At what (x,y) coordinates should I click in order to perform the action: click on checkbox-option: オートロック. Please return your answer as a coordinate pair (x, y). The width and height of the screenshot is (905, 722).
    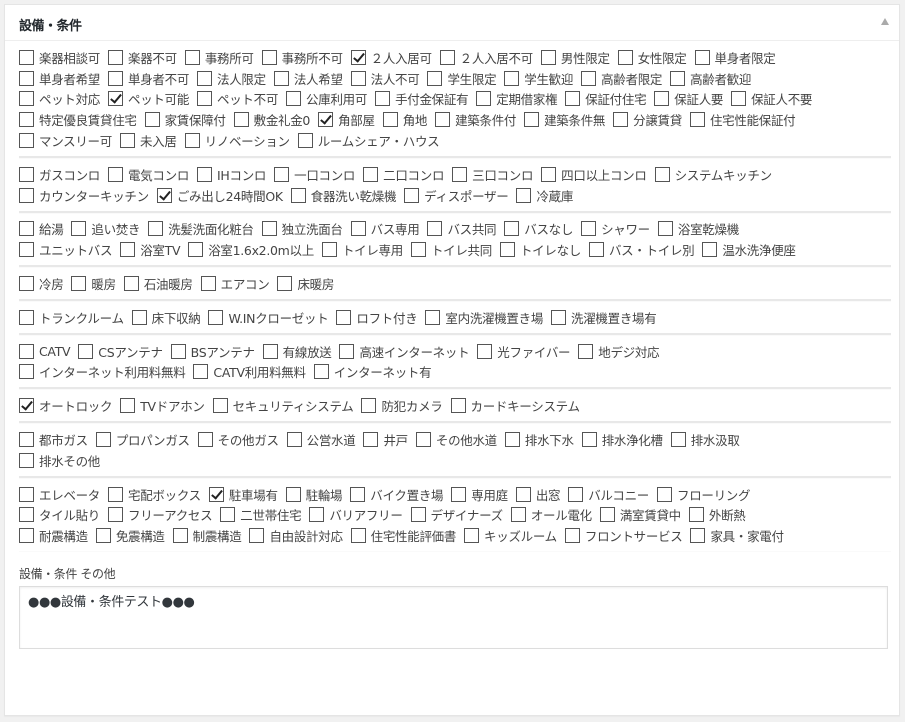
    Looking at the image, I should click on (66, 405).